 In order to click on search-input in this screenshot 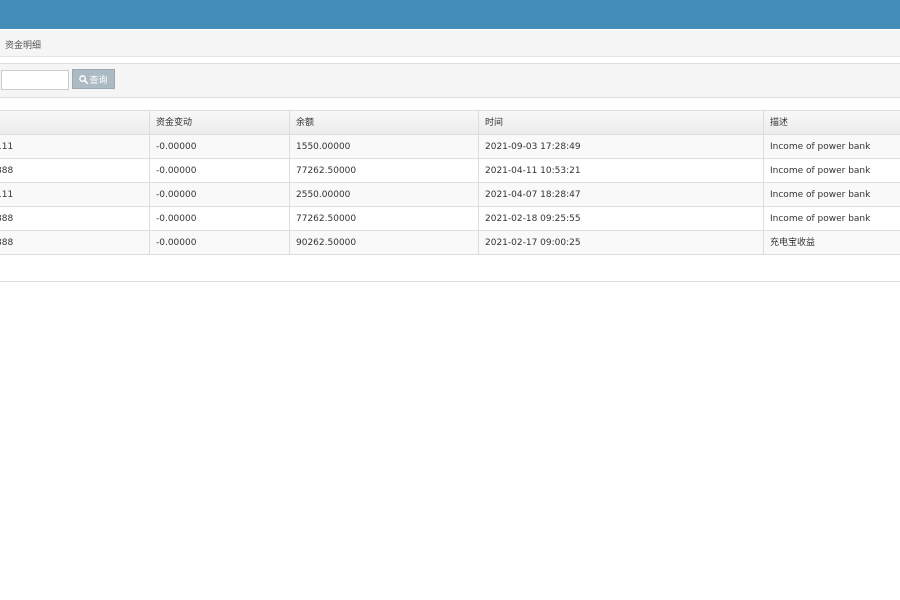, I will do `click(35, 80)`.